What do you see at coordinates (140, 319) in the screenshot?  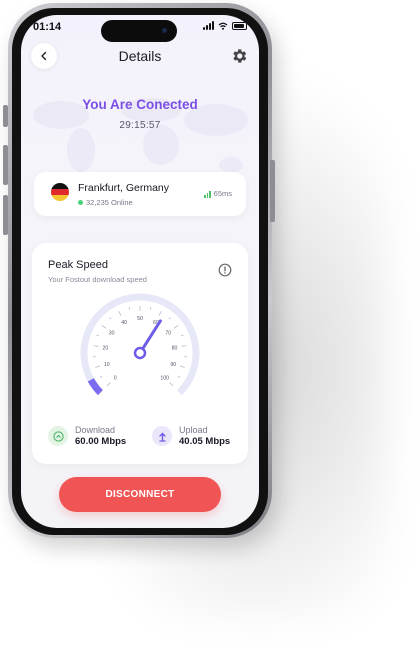 I see `gauge-tick-label: 50` at bounding box center [140, 319].